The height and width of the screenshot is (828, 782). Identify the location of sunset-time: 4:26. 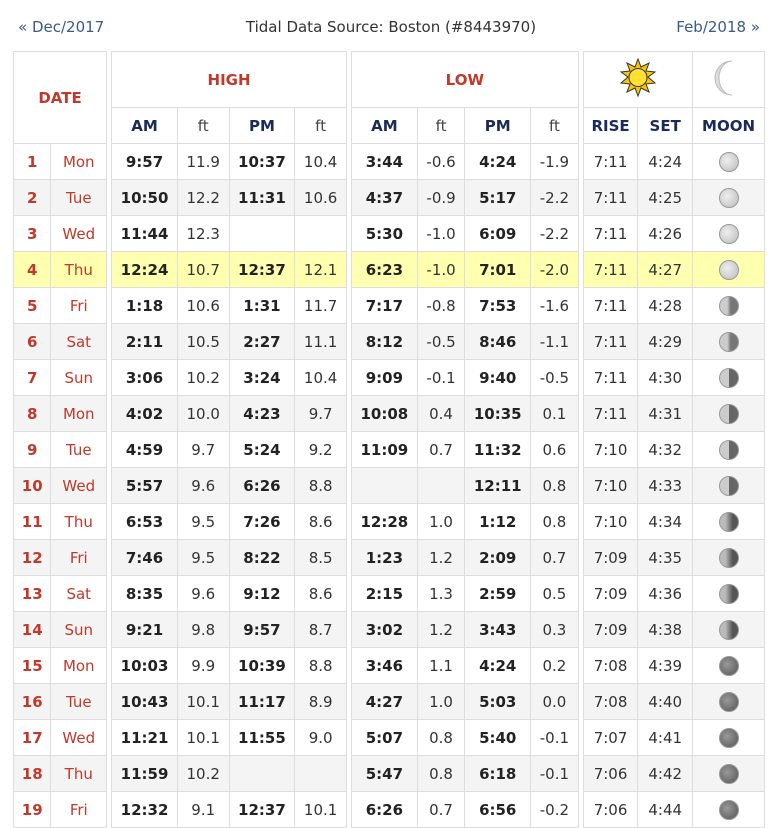
(665, 233).